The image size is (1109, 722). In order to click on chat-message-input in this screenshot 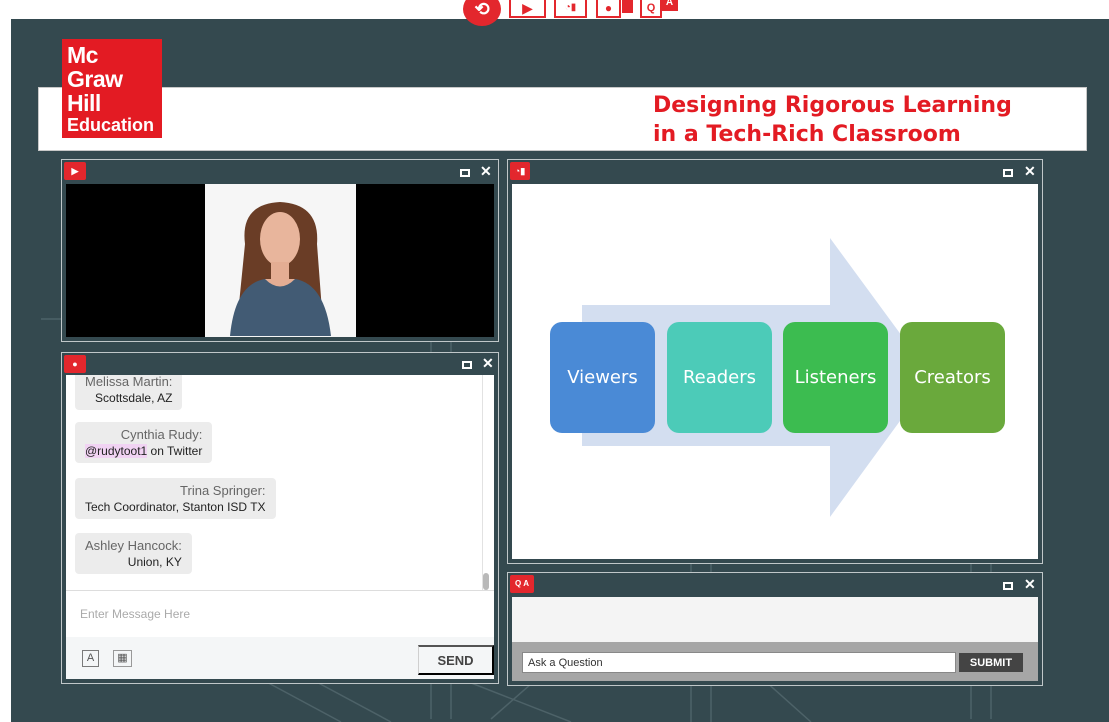, I will do `click(280, 614)`.